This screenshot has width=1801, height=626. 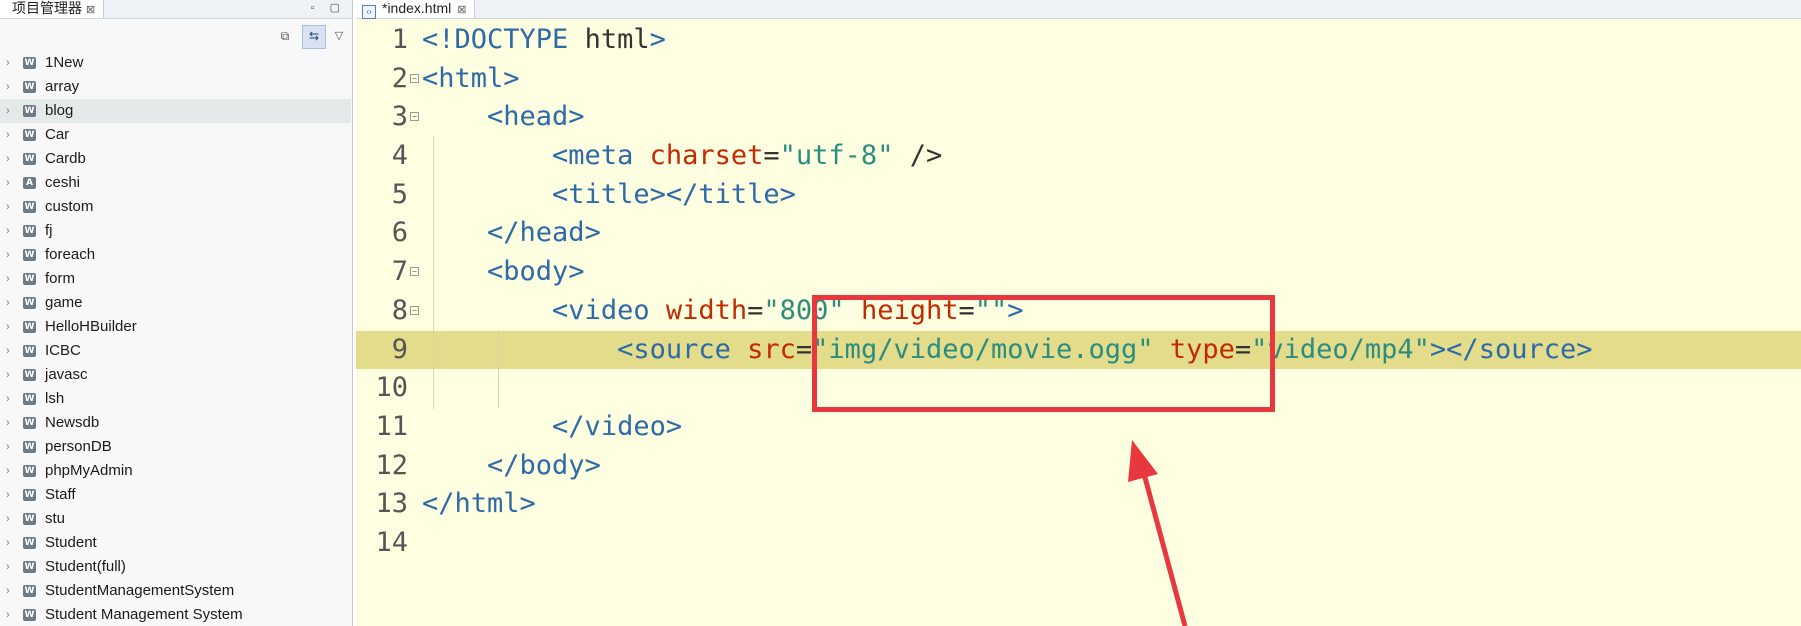 What do you see at coordinates (1078, 156) in the screenshot?
I see `code-line: 4 <meta charset="utf-8" />` at bounding box center [1078, 156].